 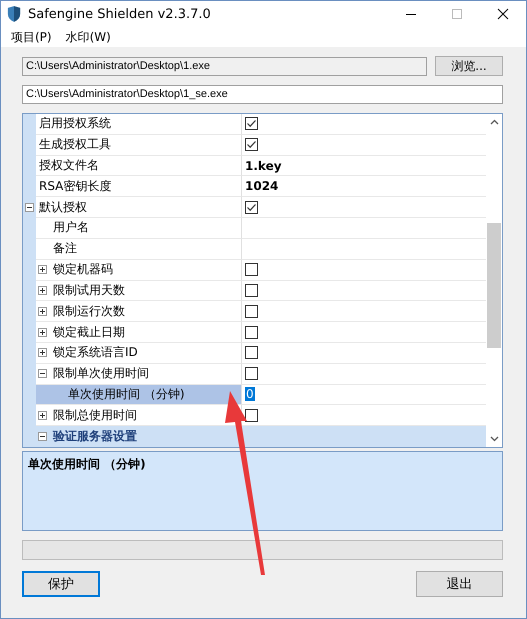 What do you see at coordinates (459, 584) in the screenshot?
I see `exit-button: 退出` at bounding box center [459, 584].